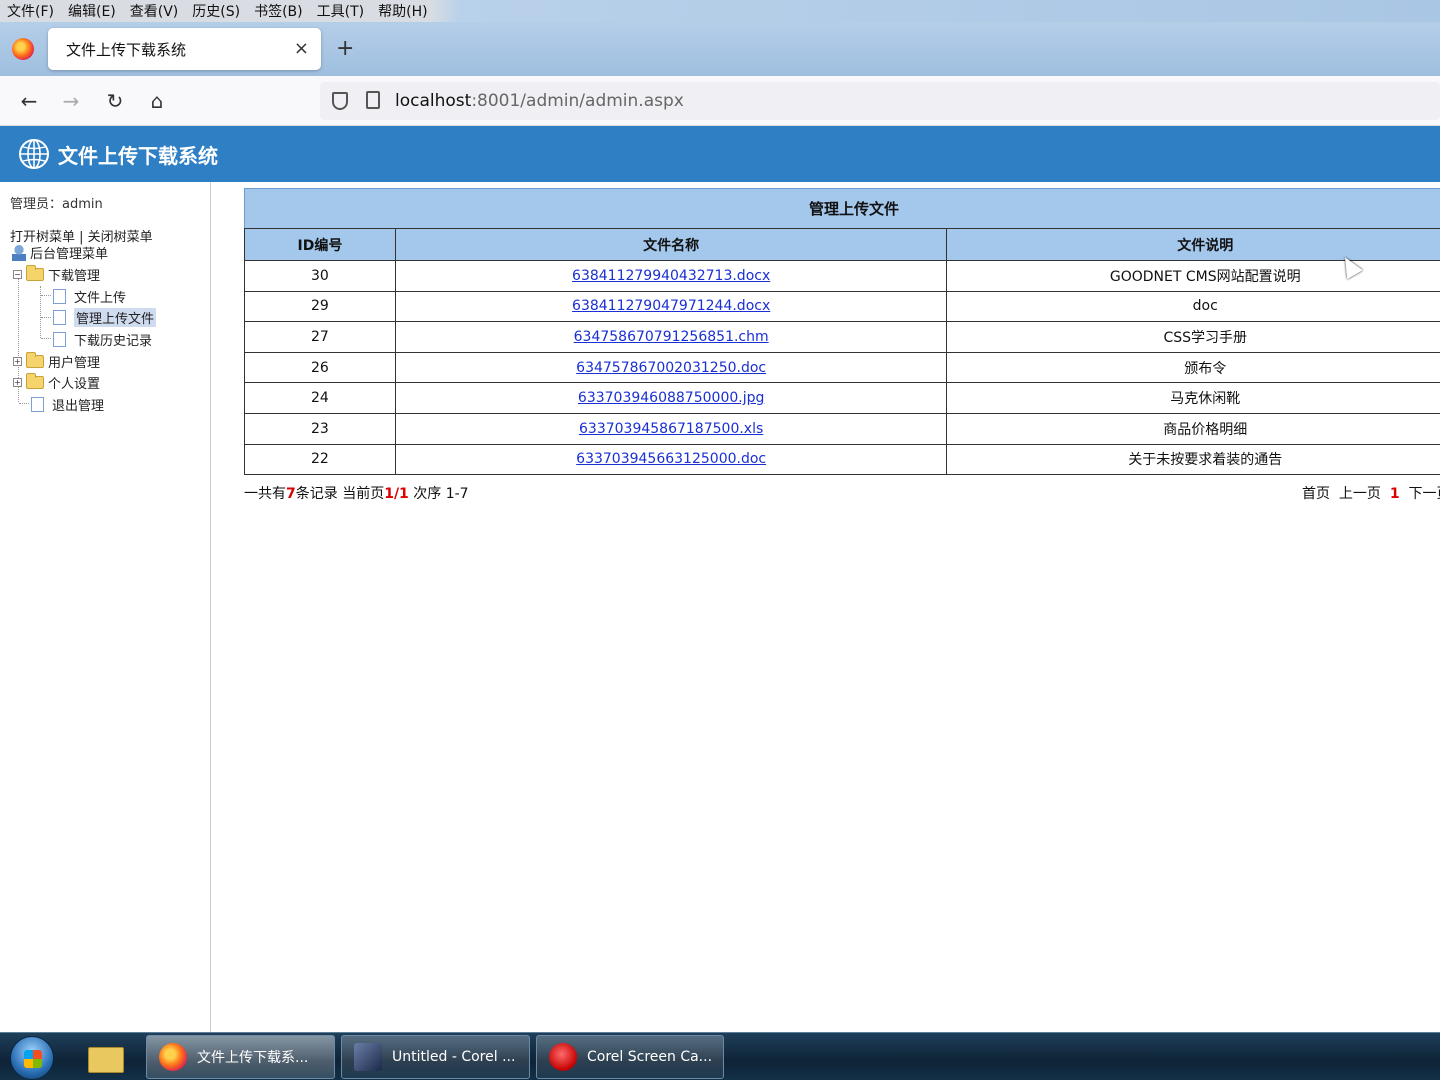  Describe the element at coordinates (340, 494) in the screenshot. I see `pager-text: 条记录 当前页` at that location.